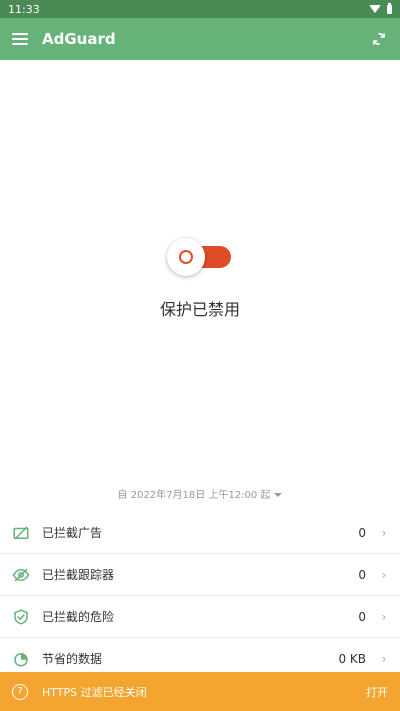 The width and height of the screenshot is (400, 711). I want to click on status-time: 11:33, so click(24, 9).